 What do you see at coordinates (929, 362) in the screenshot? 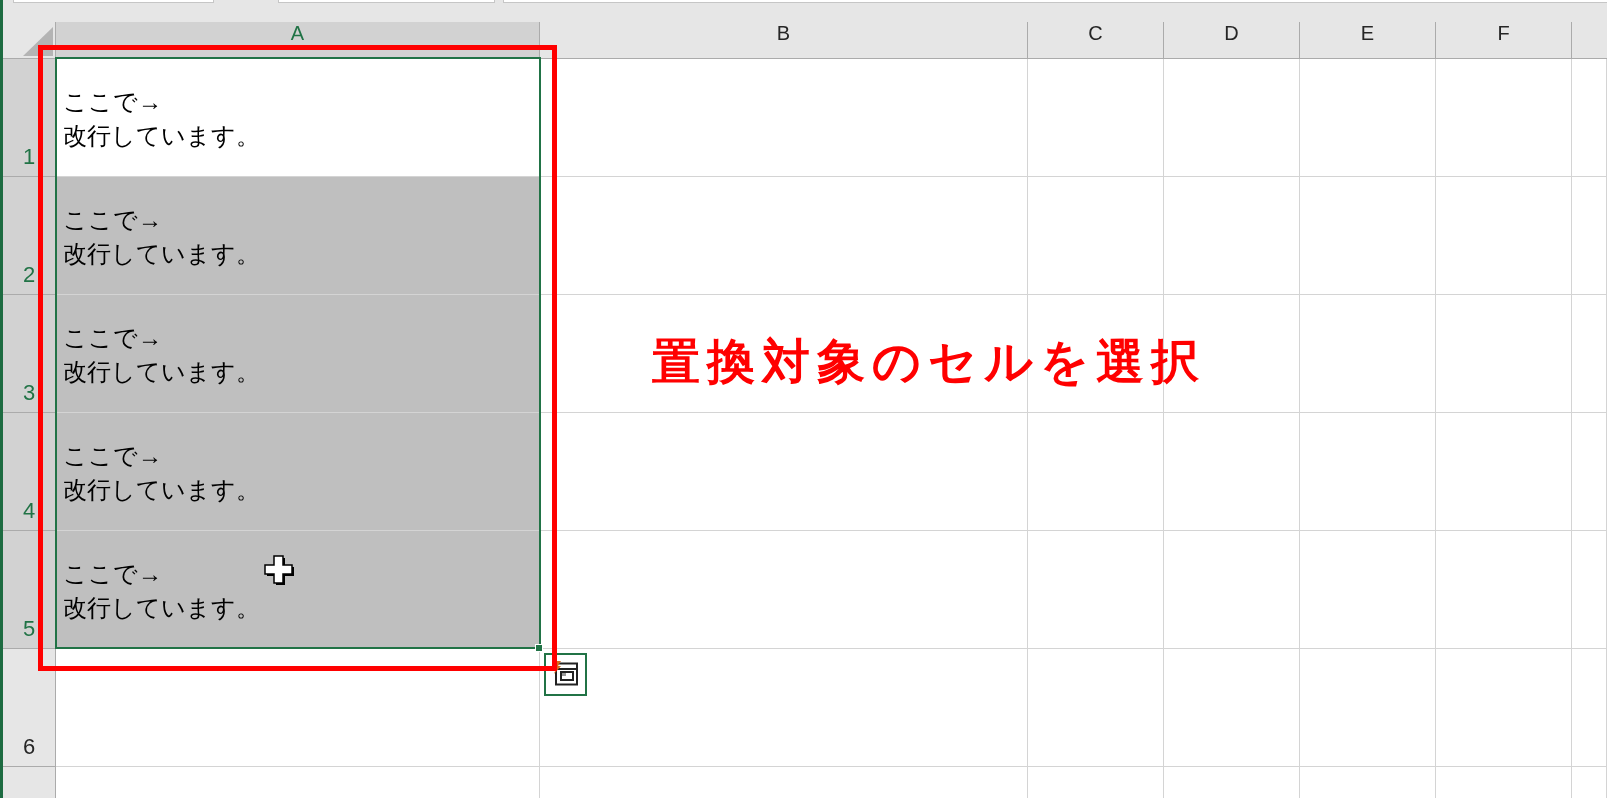
I see `annotation-text: 置換対象のセルを選択` at bounding box center [929, 362].